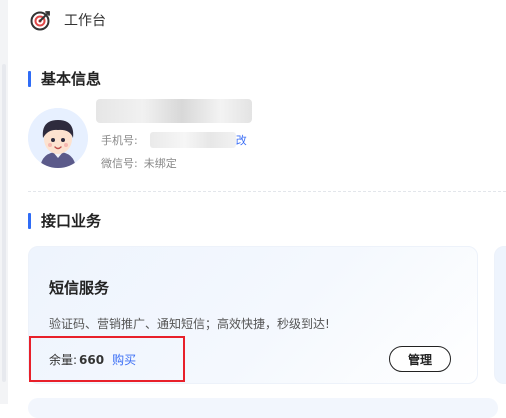  Describe the element at coordinates (500, 315) in the screenshot. I see `next-service-card` at that location.